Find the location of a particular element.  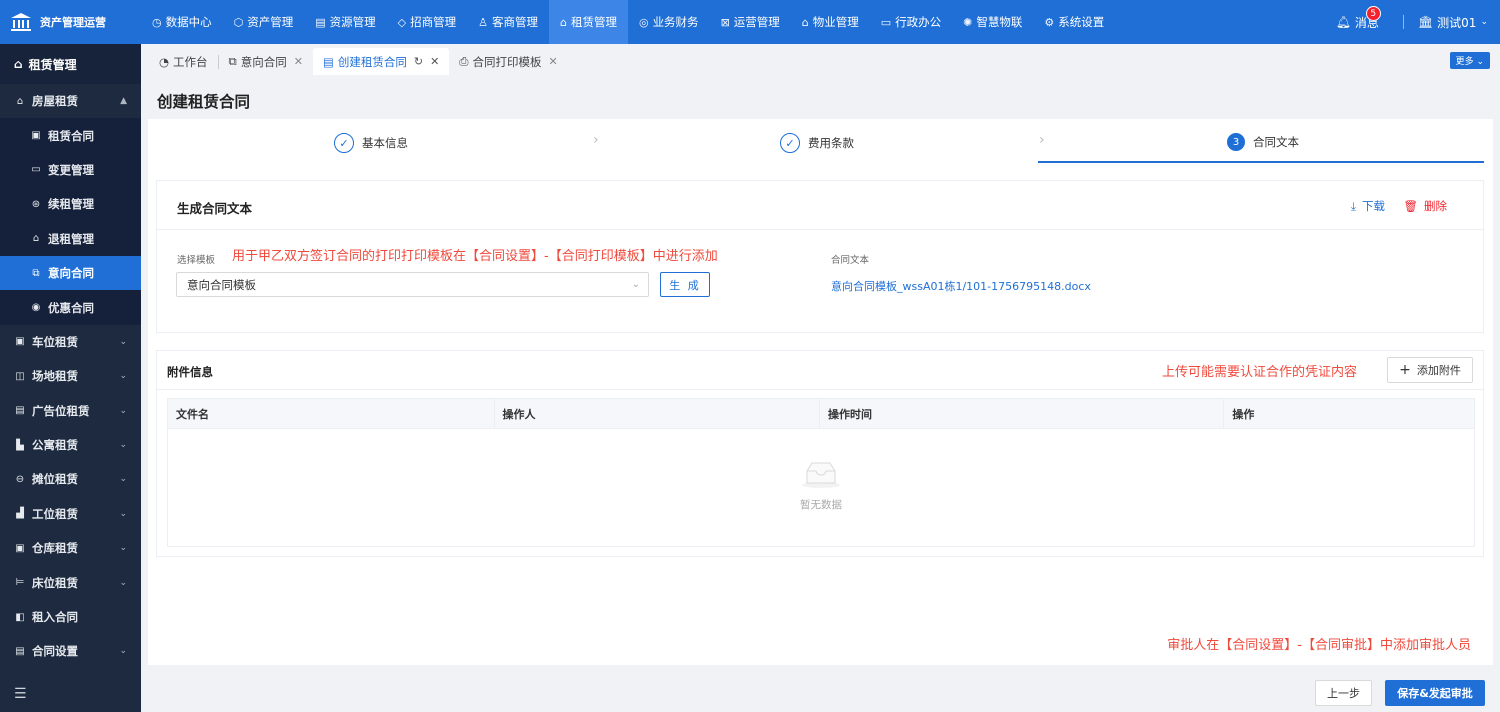

contract-in-icon: ◧ is located at coordinates (20, 617).